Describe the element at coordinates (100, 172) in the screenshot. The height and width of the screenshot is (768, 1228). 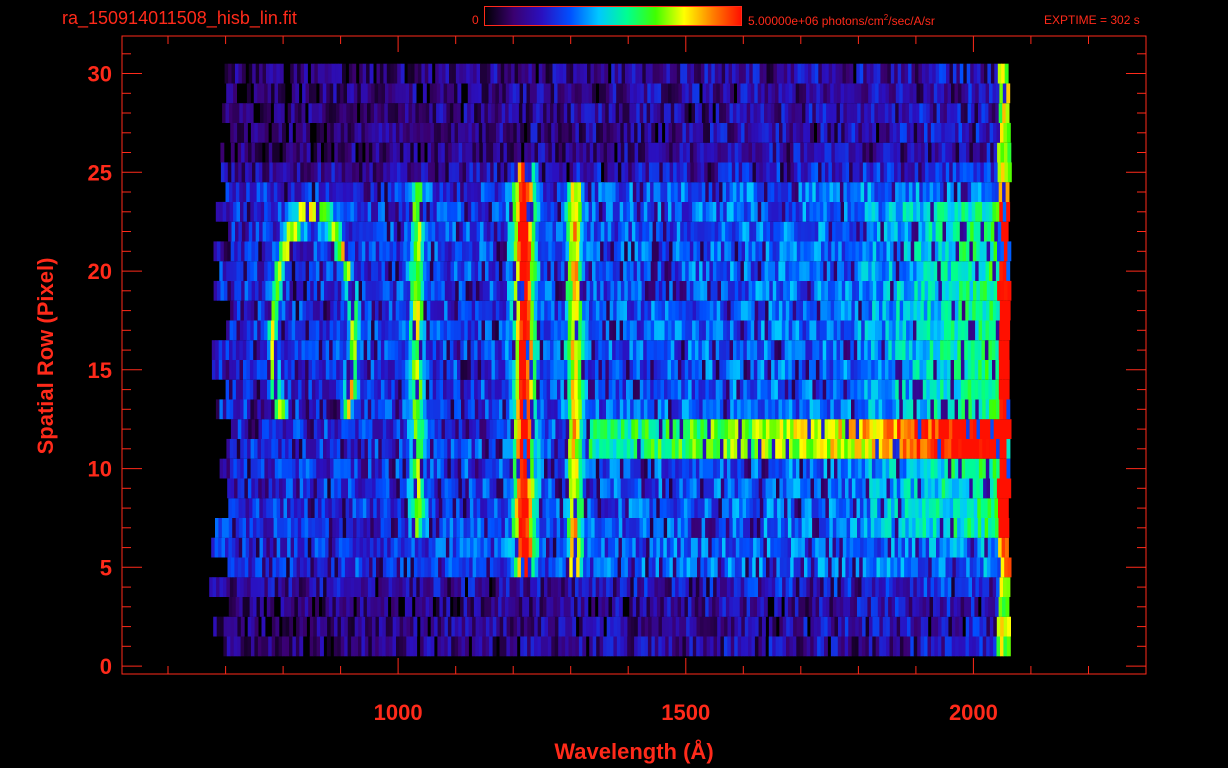
I see `y-tick-label: 25` at that location.